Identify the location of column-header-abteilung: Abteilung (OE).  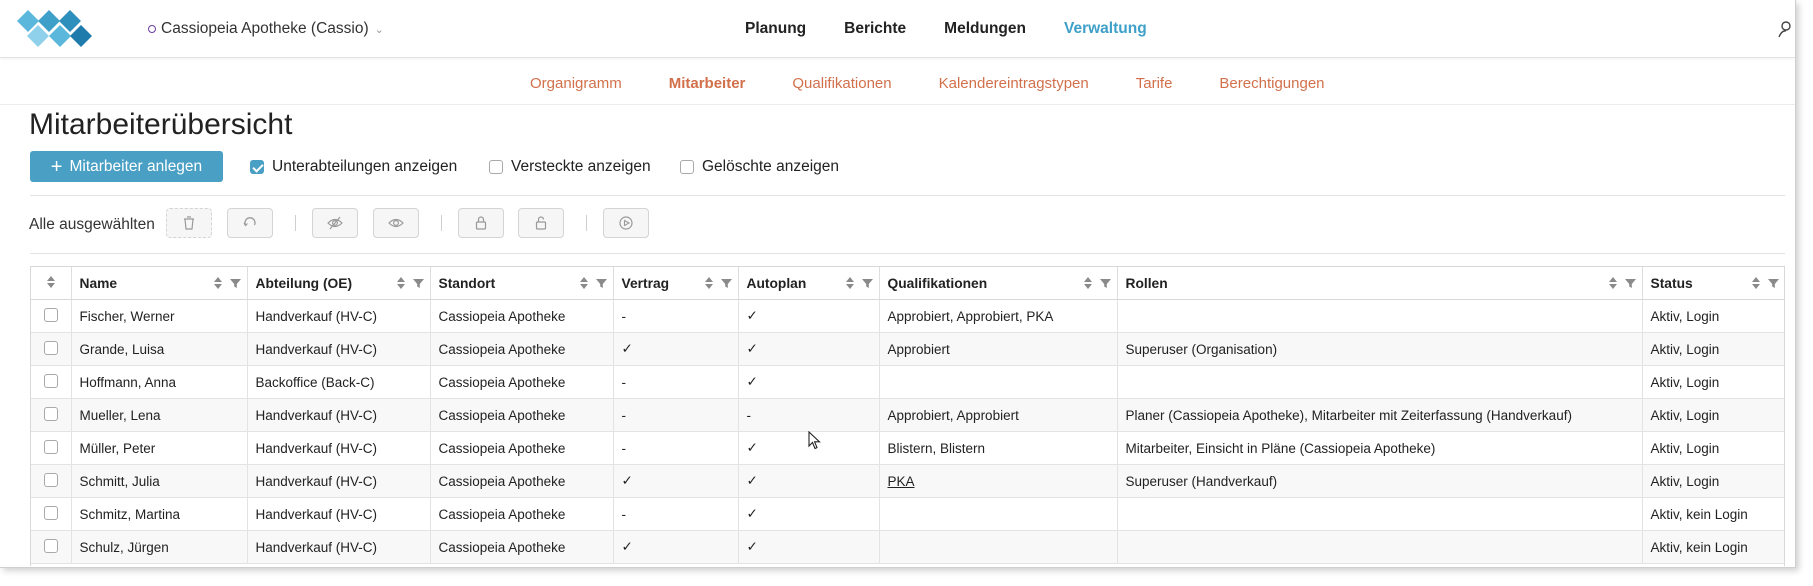
(339, 283).